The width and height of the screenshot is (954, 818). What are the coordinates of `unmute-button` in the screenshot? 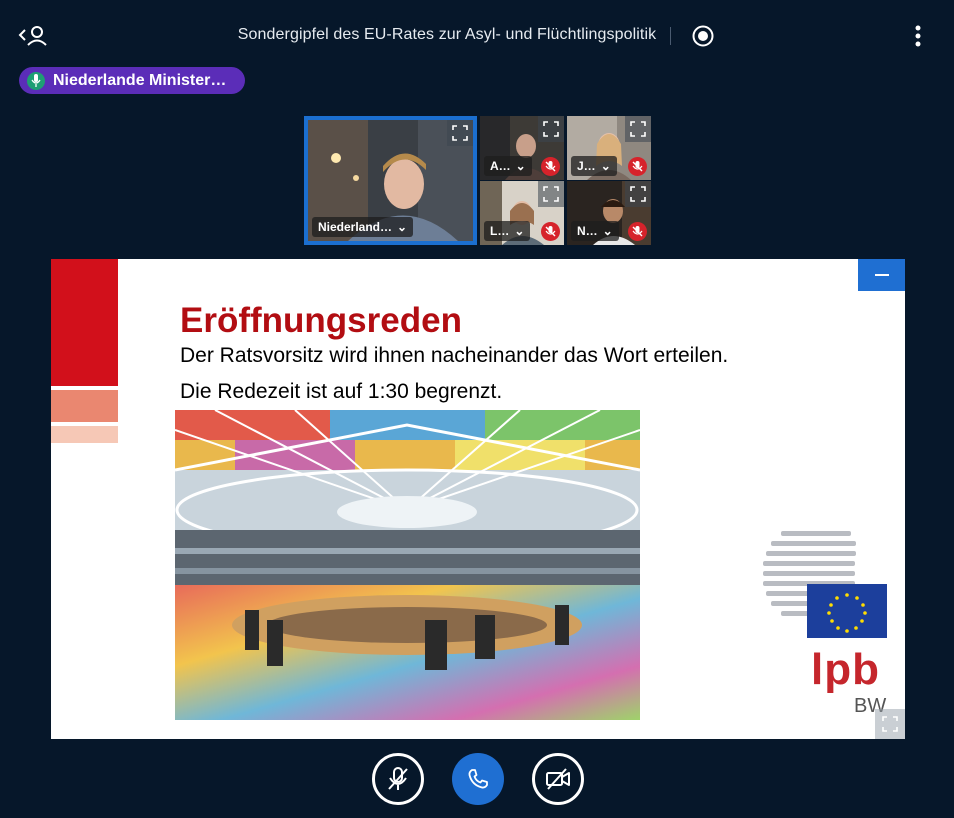 It's located at (398, 779).